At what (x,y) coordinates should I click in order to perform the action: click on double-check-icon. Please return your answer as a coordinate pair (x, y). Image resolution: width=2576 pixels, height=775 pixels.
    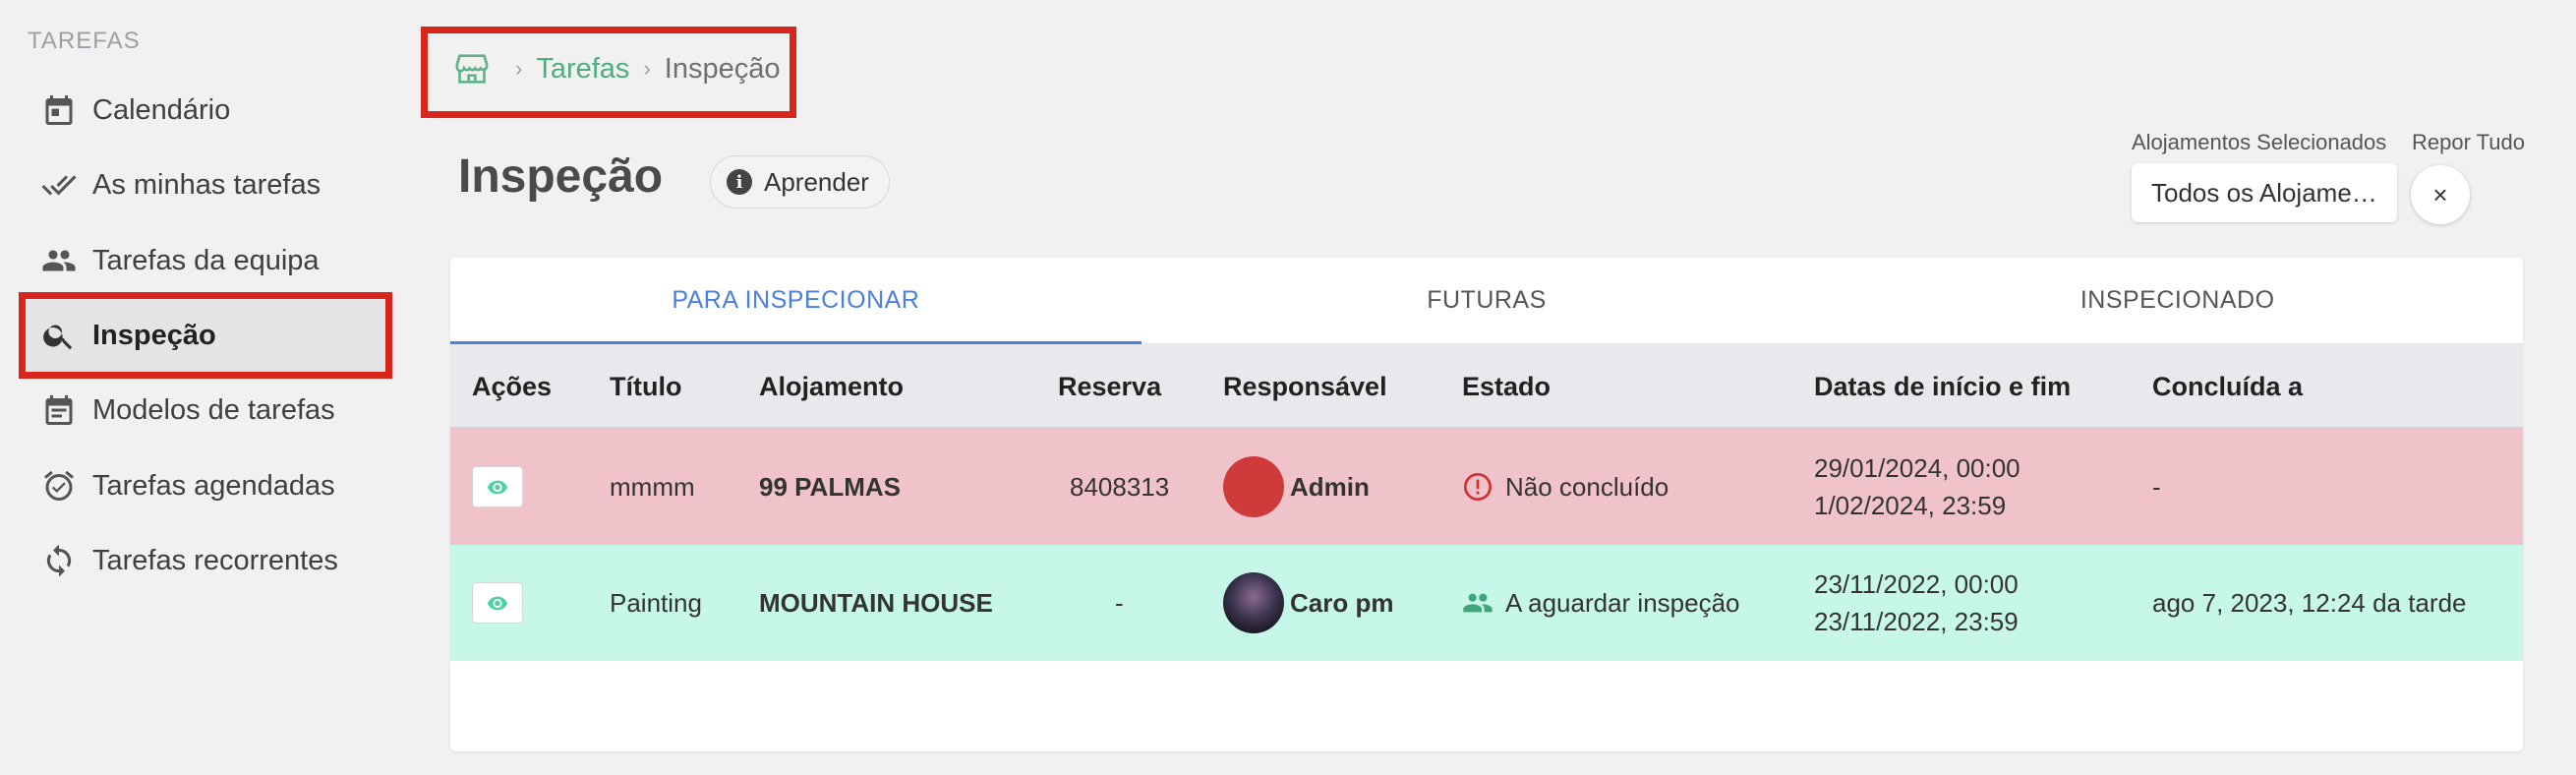
    Looking at the image, I should click on (59, 185).